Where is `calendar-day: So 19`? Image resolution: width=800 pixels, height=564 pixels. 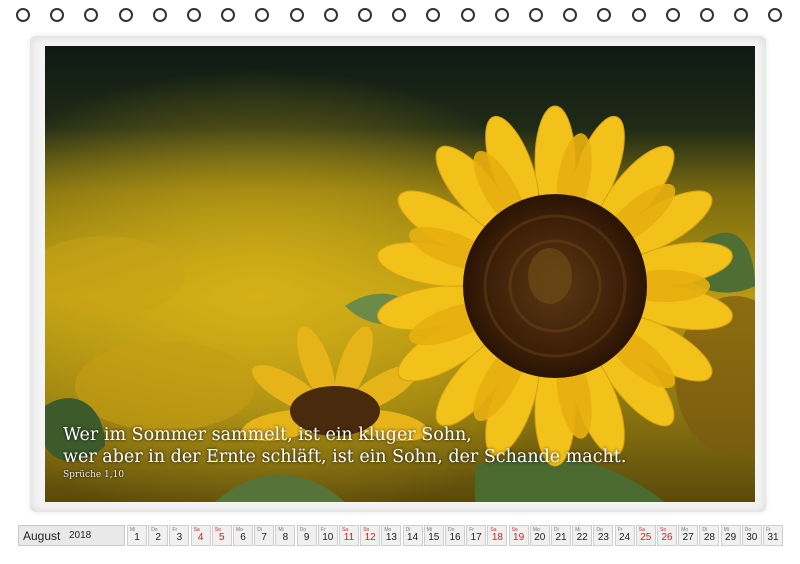 calendar-day: So 19 is located at coordinates (518, 535).